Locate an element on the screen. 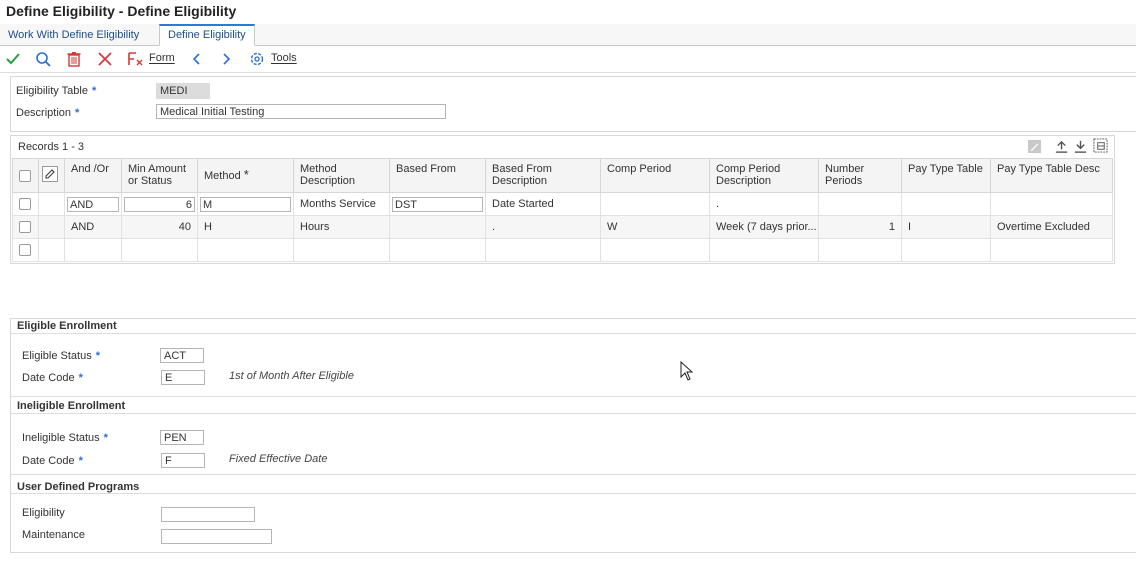 Image resolution: width=1136 pixels, height=562 pixels. form-menu-label: Form is located at coordinates (162, 58).